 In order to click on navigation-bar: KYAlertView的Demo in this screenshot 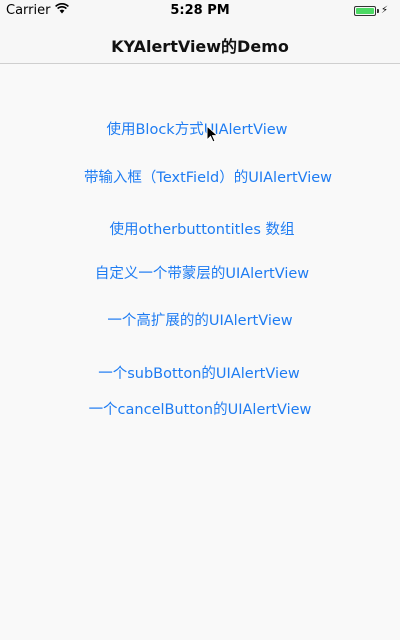, I will do `click(200, 43)`.